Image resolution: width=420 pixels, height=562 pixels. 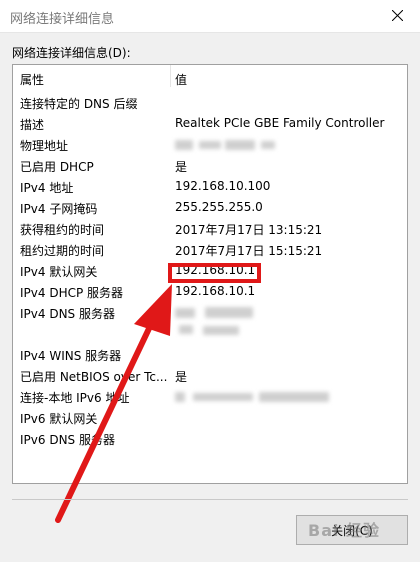 What do you see at coordinates (344, 530) in the screenshot?
I see `watermark-logo: Bai 经验` at bounding box center [344, 530].